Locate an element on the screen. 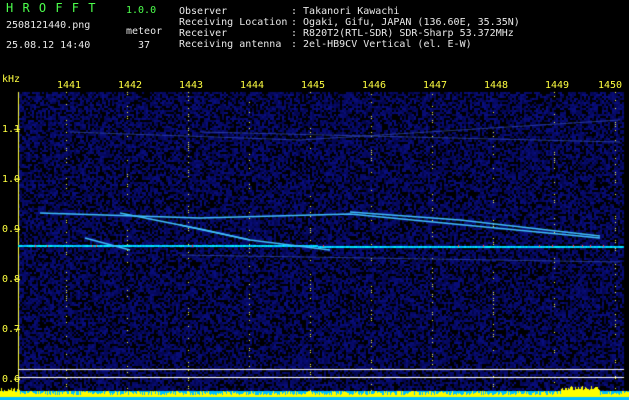 This screenshot has width=629, height=400. time-tick-label: 1444 is located at coordinates (252, 85).